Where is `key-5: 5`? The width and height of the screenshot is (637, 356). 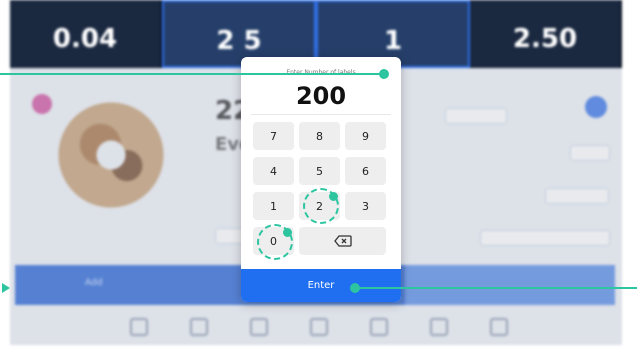 key-5: 5 is located at coordinates (319, 171).